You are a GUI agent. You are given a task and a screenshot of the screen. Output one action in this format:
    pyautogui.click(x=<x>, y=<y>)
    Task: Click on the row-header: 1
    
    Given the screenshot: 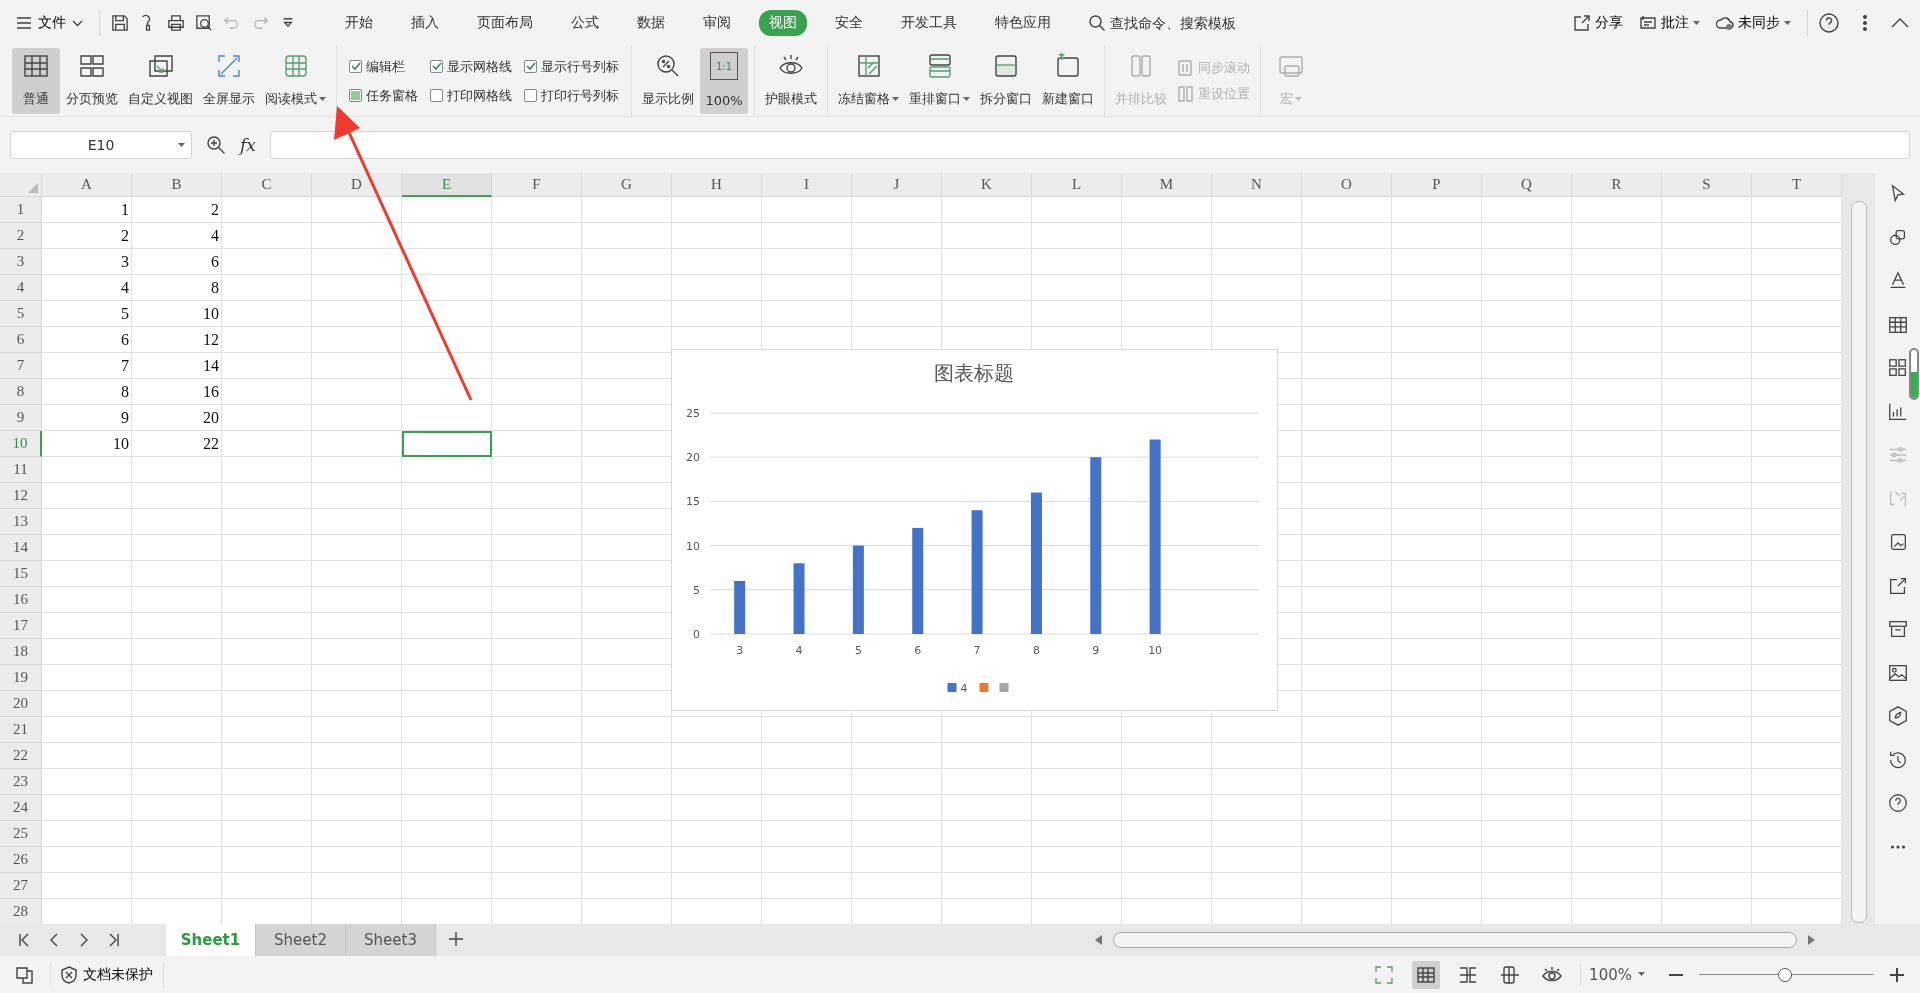 What is the action you would take?
    pyautogui.click(x=21, y=210)
    